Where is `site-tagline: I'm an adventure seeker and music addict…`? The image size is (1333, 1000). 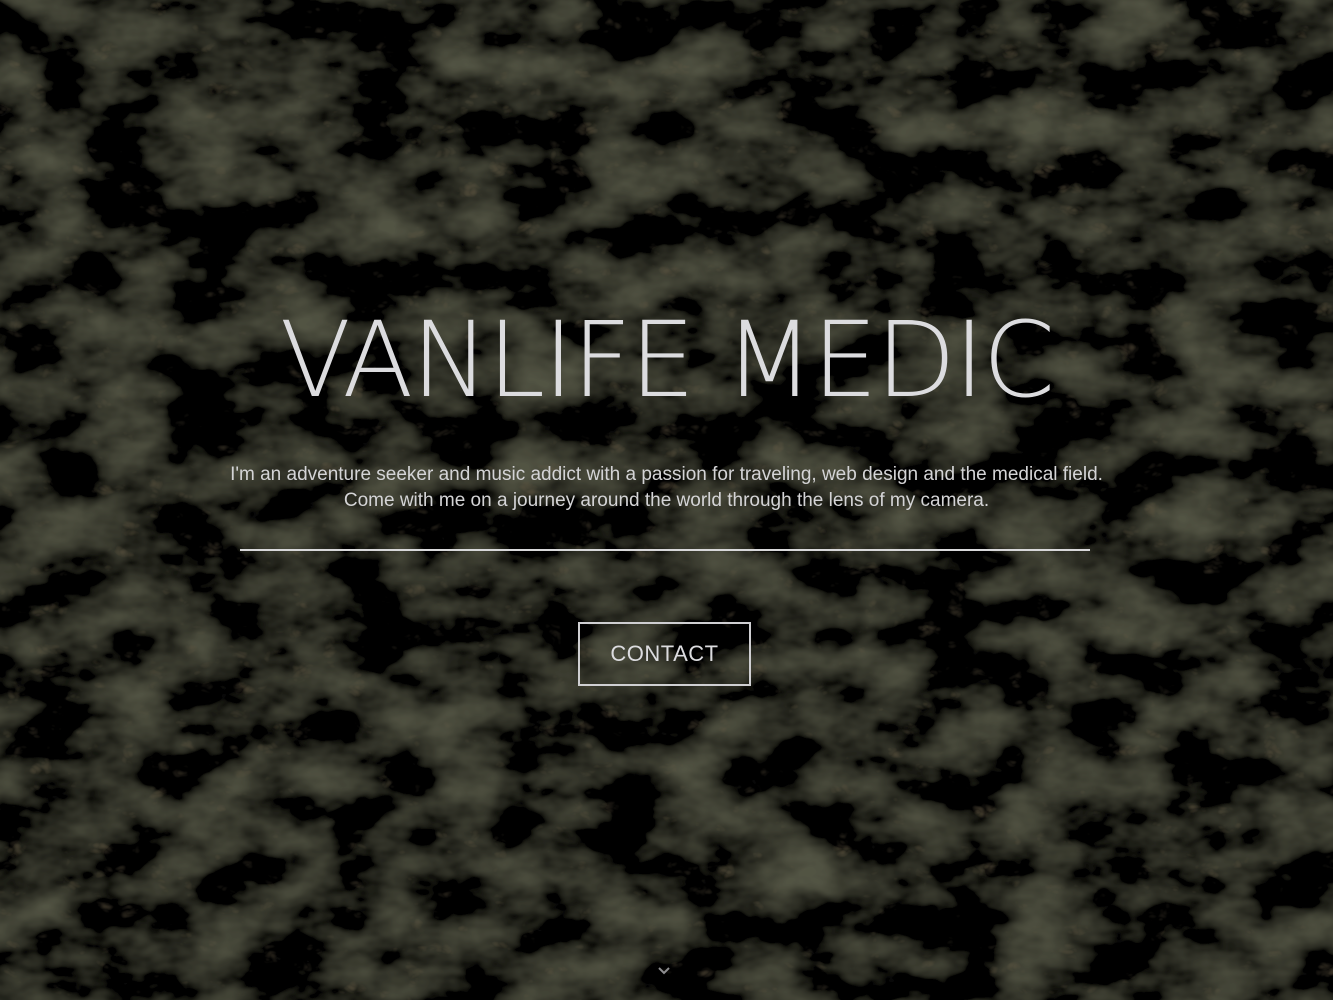 site-tagline: I'm an adventure seeker and music addict… is located at coordinates (666, 487).